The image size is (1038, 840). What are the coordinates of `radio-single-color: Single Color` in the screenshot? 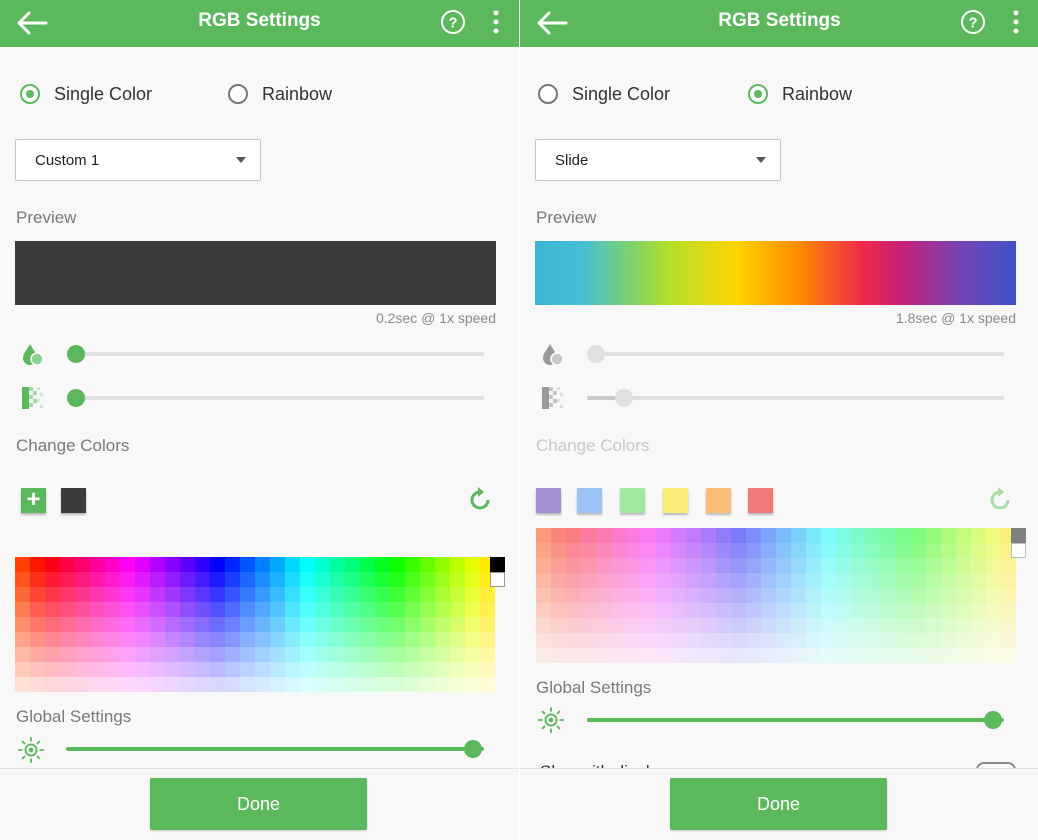 It's located at (86, 94).